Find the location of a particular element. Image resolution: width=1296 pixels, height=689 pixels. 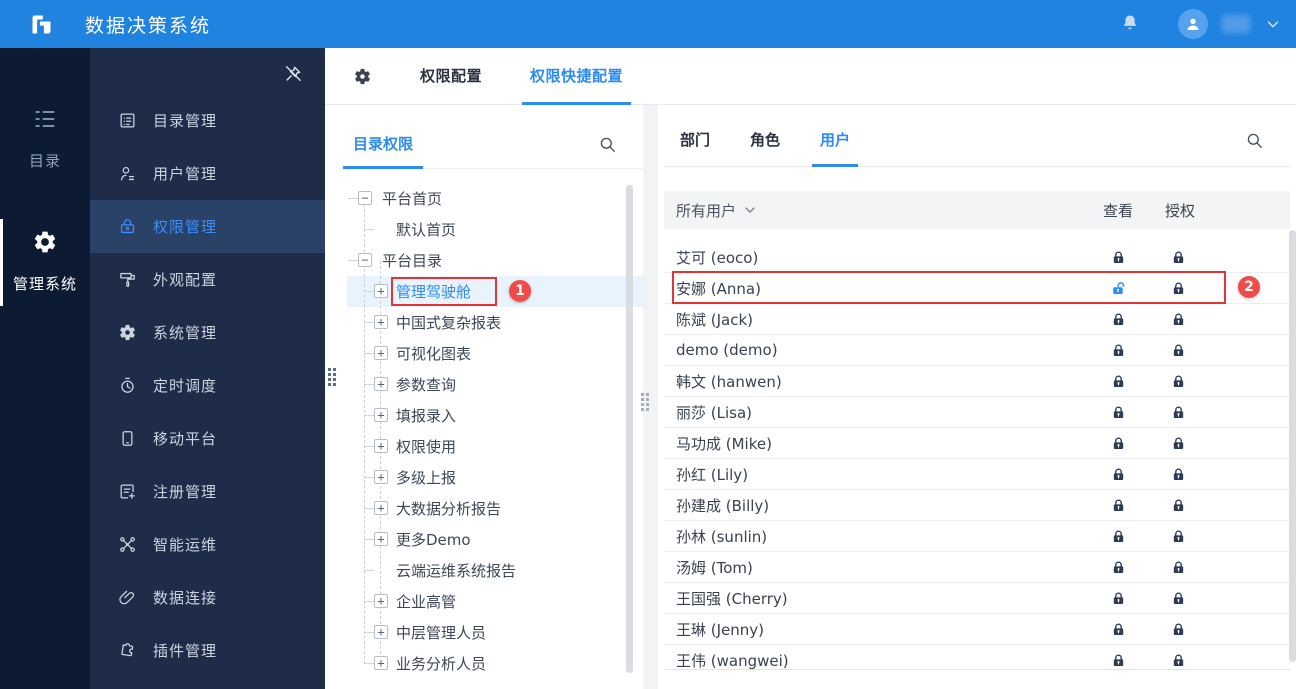

tree-node: + 管理驾驶舱 1 is located at coordinates (495, 291).